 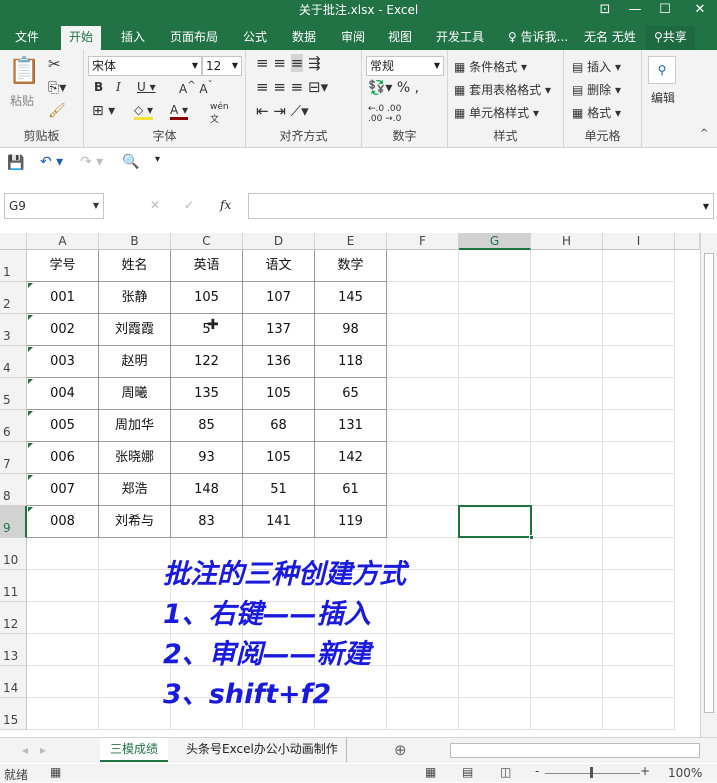 What do you see at coordinates (135, 298) in the screenshot?
I see `table-cell: 张静` at bounding box center [135, 298].